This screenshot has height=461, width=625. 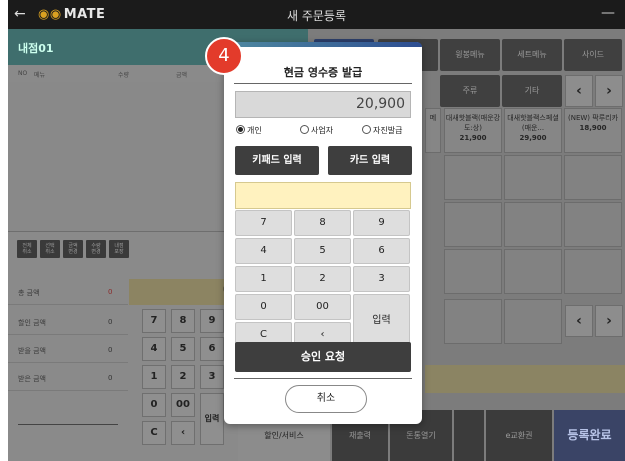 What do you see at coordinates (473, 138) in the screenshot?
I see `menu-item-price: 21,900` at bounding box center [473, 138].